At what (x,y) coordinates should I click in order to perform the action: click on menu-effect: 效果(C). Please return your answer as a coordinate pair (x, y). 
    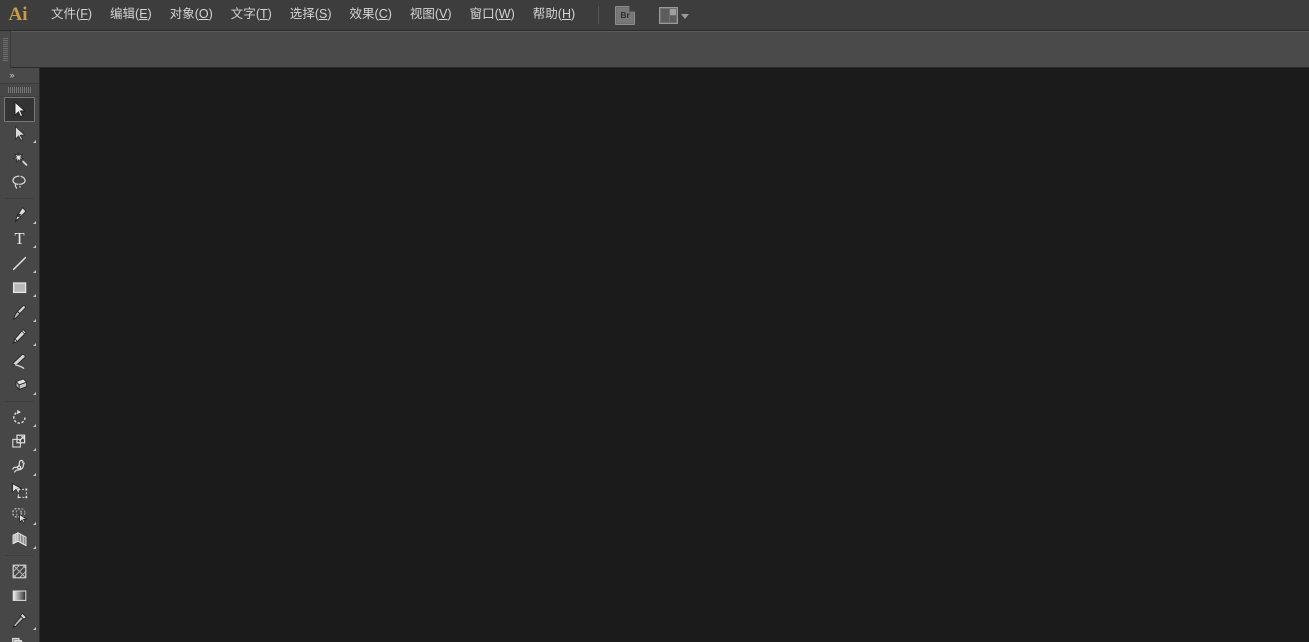
    Looking at the image, I should click on (371, 15).